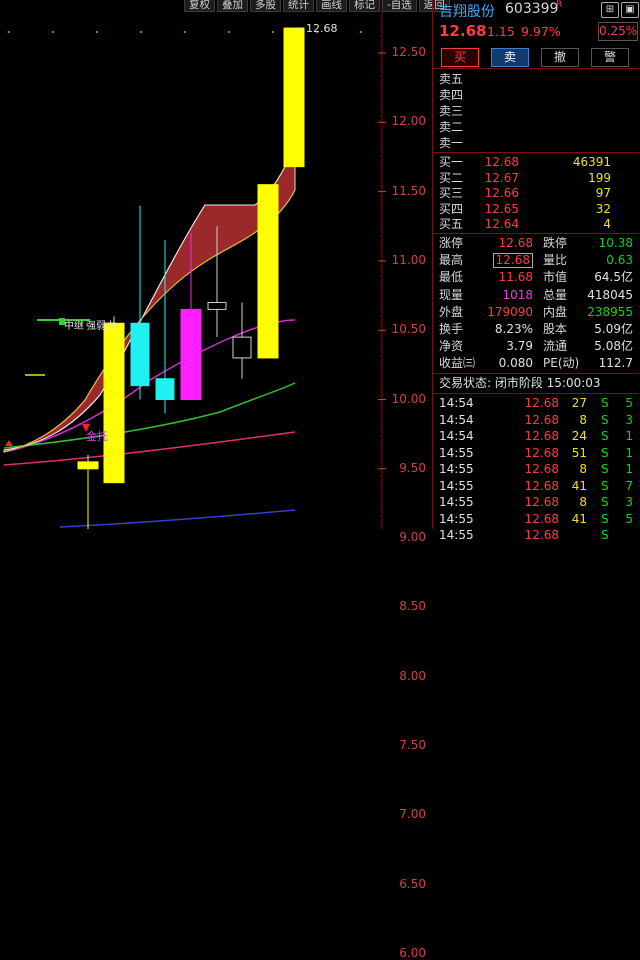 The width and height of the screenshot is (640, 960). Describe the element at coordinates (265, 6) in the screenshot. I see `toolbar-button-2: 多股` at that location.